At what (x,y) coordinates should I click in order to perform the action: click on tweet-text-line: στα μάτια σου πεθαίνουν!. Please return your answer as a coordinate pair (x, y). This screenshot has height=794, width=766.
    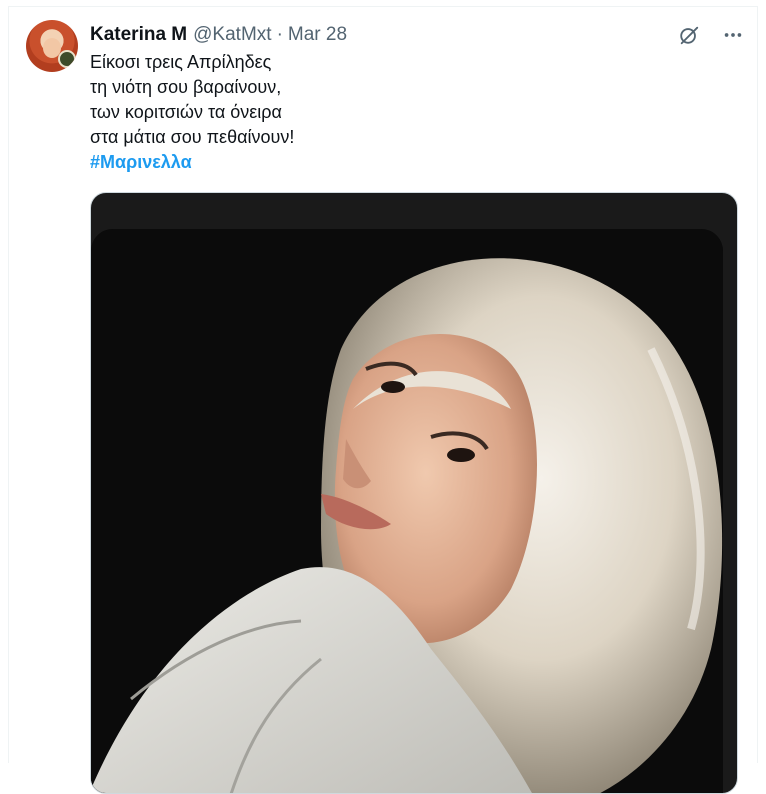
    Looking at the image, I should click on (192, 137).